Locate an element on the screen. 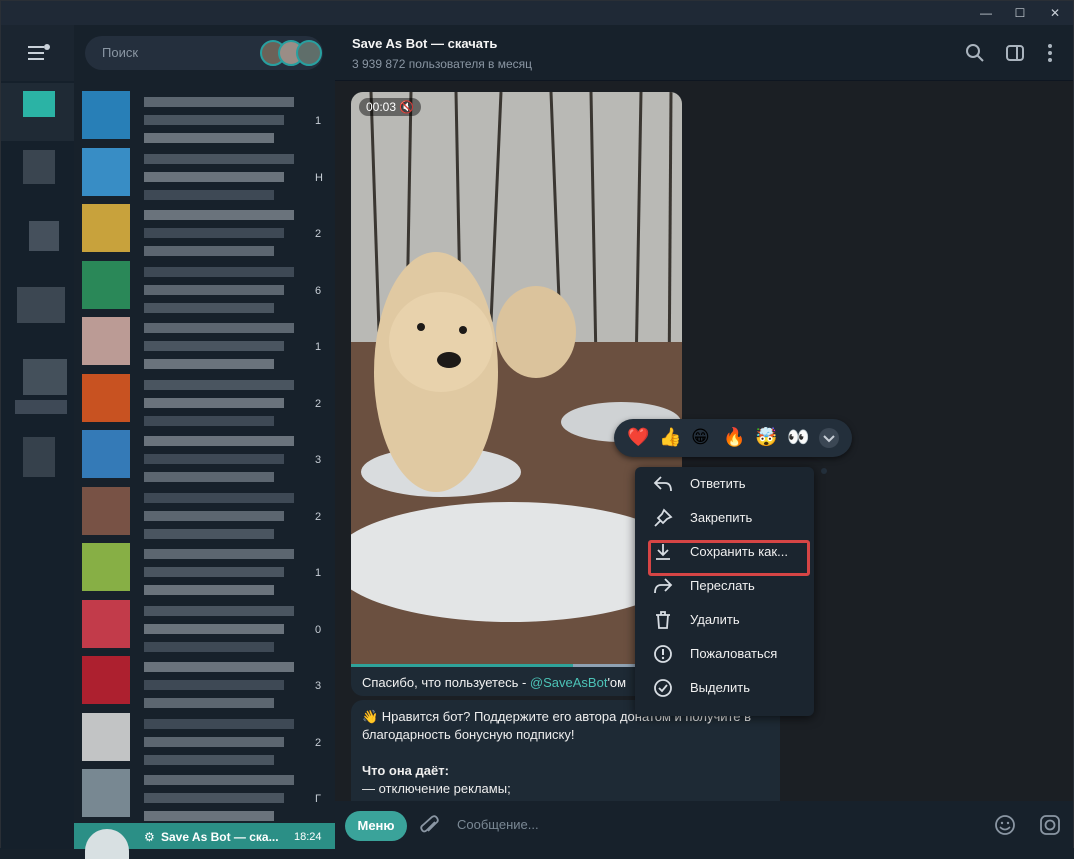 This screenshot has width=1074, height=859. chat-row: H is located at coordinates (204, 172).